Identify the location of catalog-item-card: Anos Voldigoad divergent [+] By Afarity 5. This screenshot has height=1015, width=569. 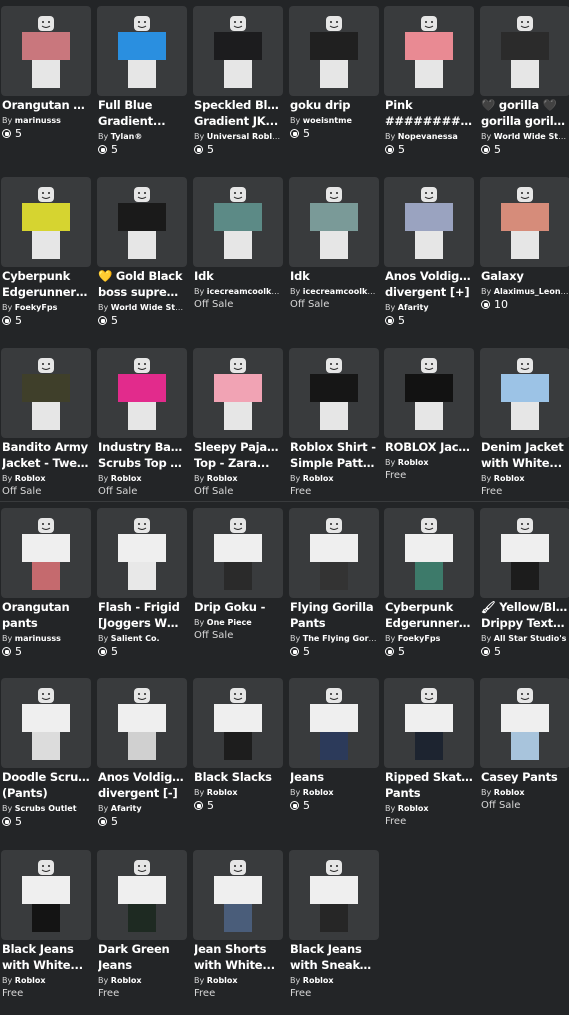
(429, 259).